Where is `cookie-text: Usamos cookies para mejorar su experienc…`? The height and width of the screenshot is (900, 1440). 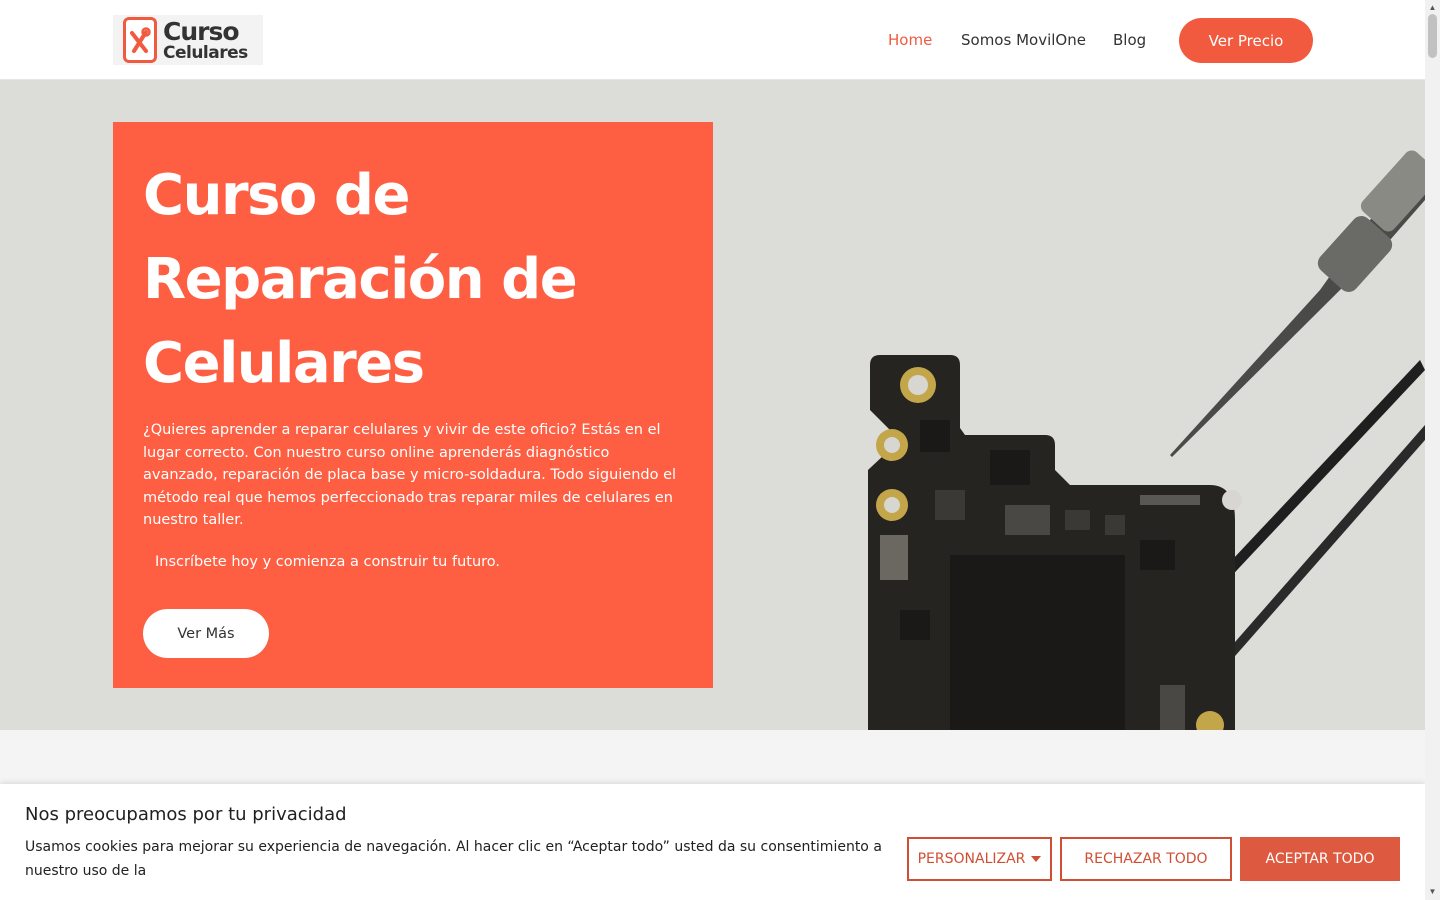
cookie-text: Usamos cookies para mejorar su experienc… is located at coordinates (453, 859).